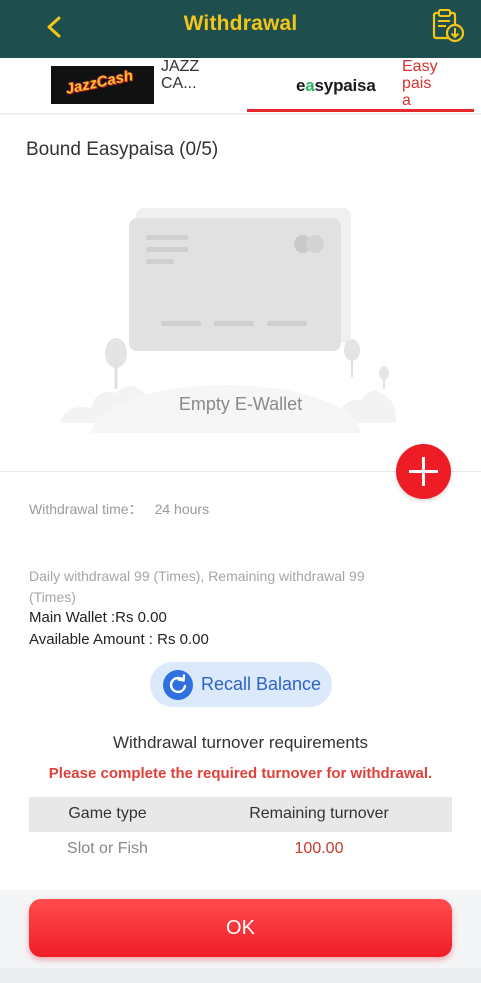  I want to click on refresh-icon, so click(178, 685).